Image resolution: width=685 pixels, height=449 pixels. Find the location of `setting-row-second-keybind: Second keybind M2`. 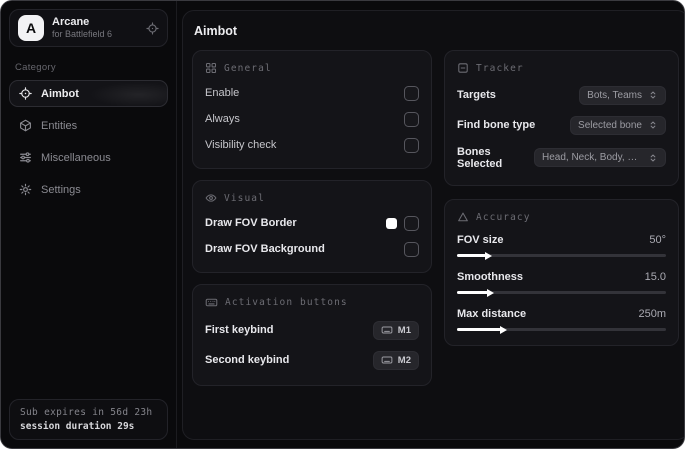

setting-row-second-keybind: Second keybind M2 is located at coordinates (312, 360).